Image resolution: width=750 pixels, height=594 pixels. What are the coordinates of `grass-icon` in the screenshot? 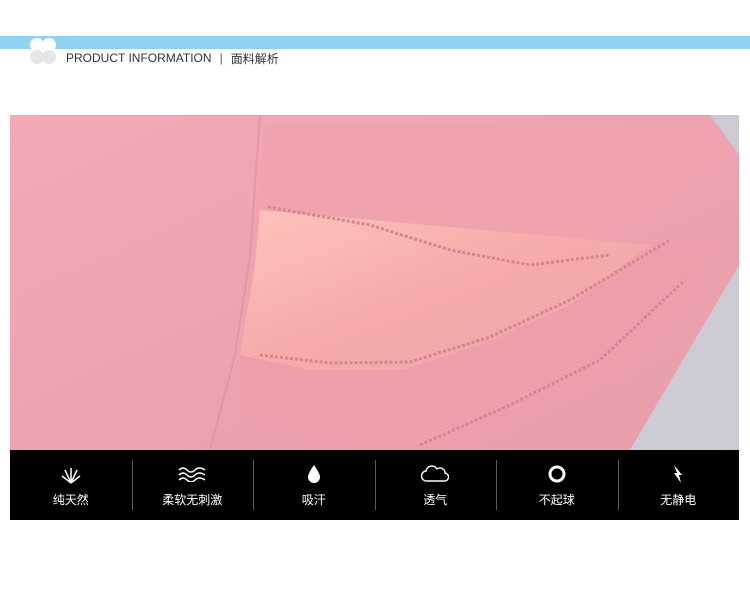 It's located at (71, 474).